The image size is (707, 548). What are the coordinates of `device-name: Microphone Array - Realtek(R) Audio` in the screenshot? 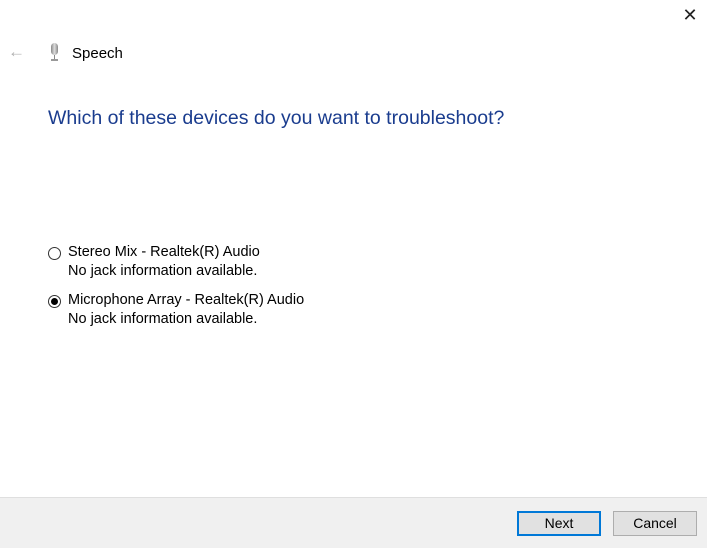 It's located at (186, 300).